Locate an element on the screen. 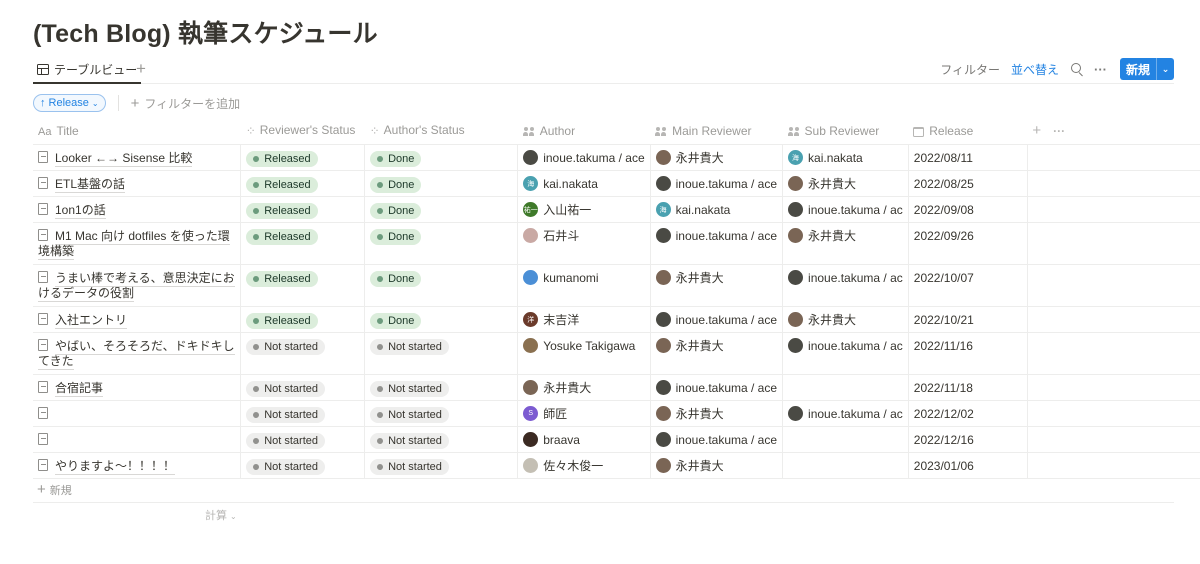 The image size is (1200, 564). cell-author: inoue.takuma / ace is located at coordinates (584, 157).